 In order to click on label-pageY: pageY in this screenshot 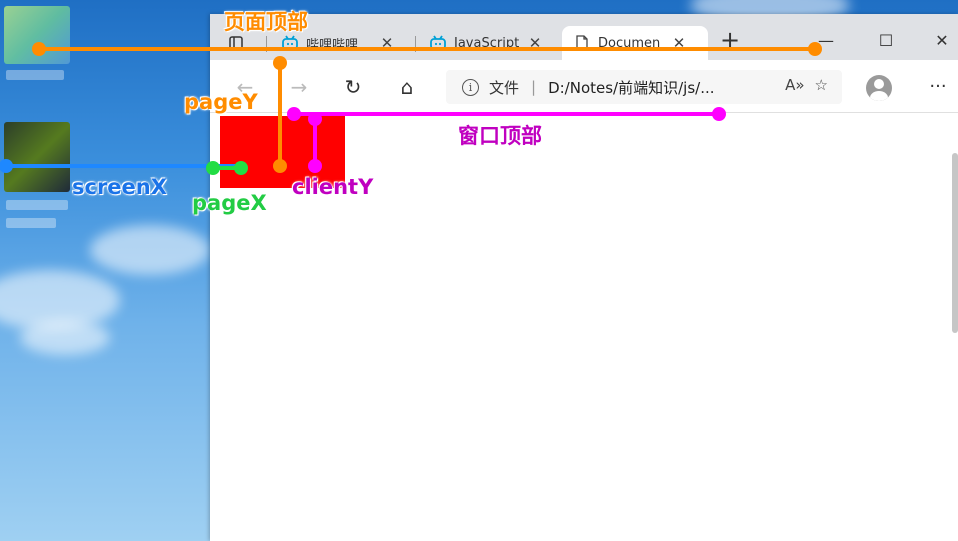, I will do `click(221, 102)`.